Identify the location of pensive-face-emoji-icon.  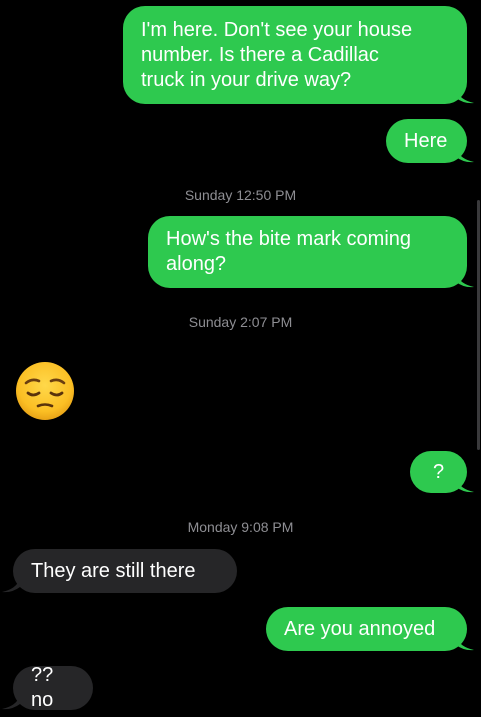
(45, 391).